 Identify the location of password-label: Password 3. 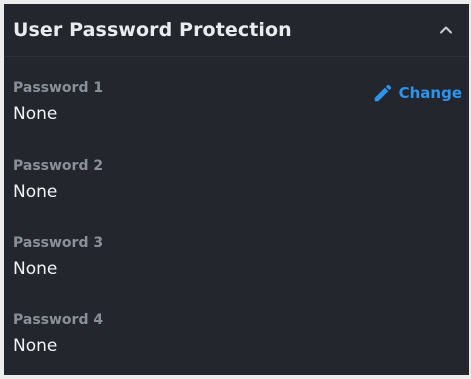
(58, 243).